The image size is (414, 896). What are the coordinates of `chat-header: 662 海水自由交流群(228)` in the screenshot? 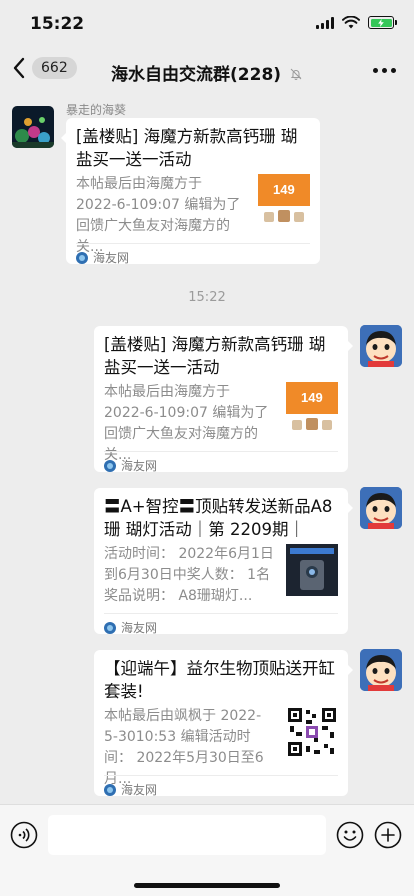 It's located at (207, 70).